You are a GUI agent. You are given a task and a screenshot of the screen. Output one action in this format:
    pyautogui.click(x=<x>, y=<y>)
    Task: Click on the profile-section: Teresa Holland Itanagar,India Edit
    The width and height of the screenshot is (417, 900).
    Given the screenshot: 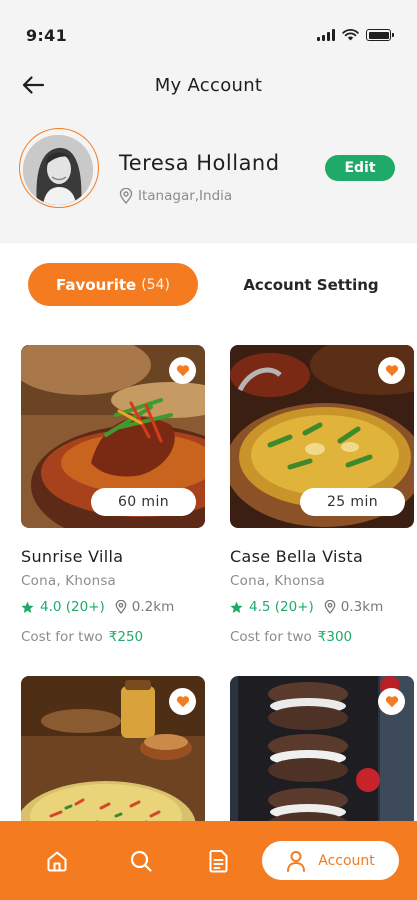 What is the action you would take?
    pyautogui.click(x=208, y=173)
    